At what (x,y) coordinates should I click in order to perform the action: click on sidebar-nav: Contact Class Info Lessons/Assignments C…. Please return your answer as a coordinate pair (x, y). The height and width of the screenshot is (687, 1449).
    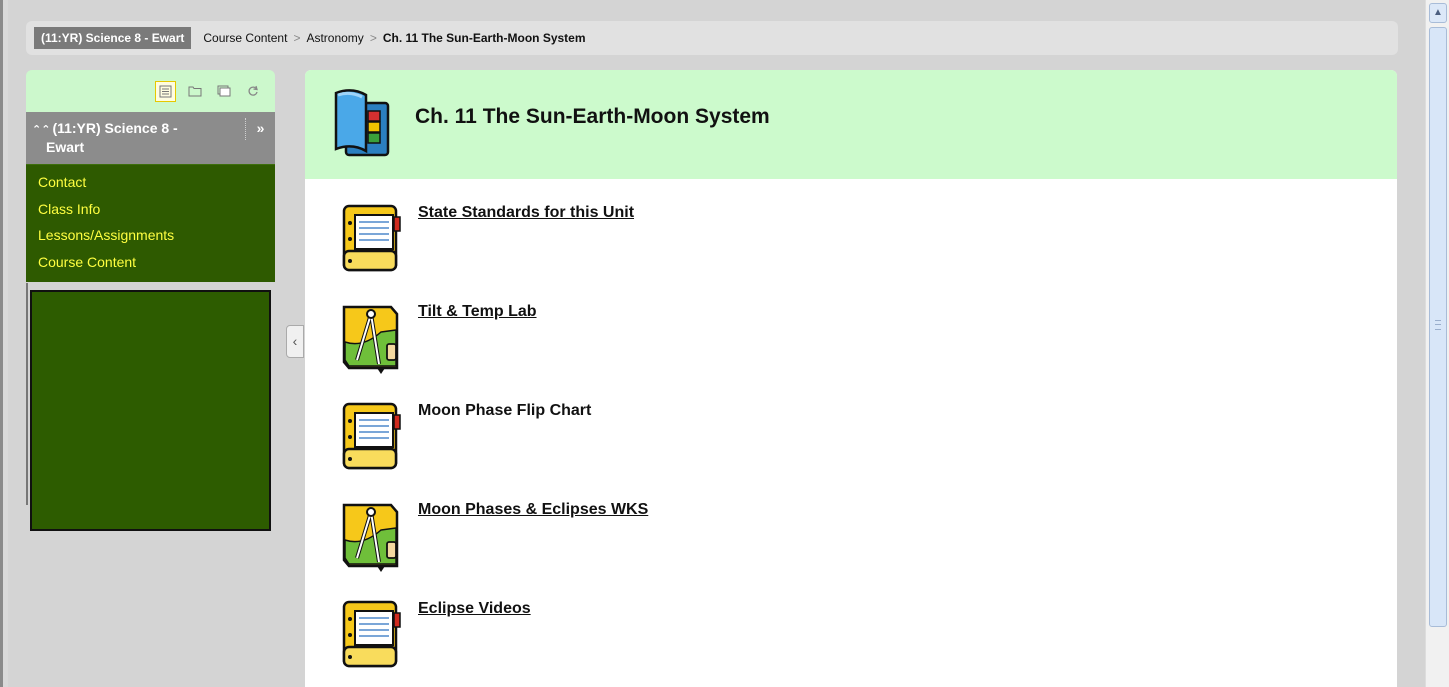
    Looking at the image, I should click on (150, 223).